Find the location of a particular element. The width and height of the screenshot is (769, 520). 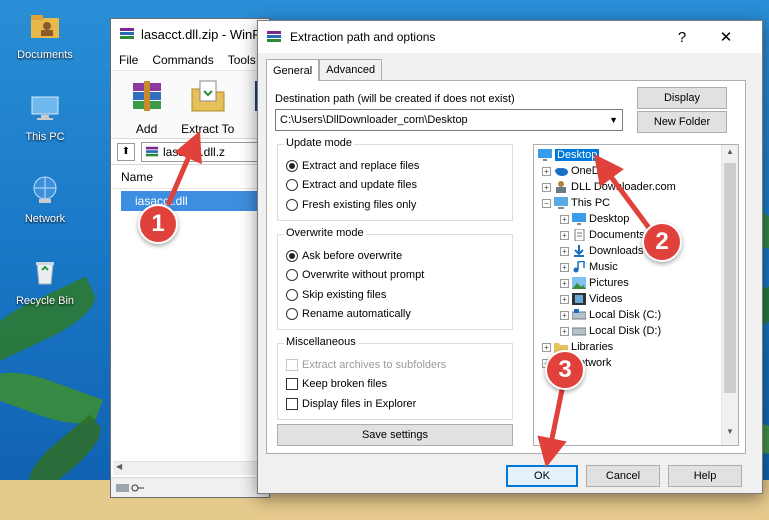

tab-general: General is located at coordinates (293, 70).